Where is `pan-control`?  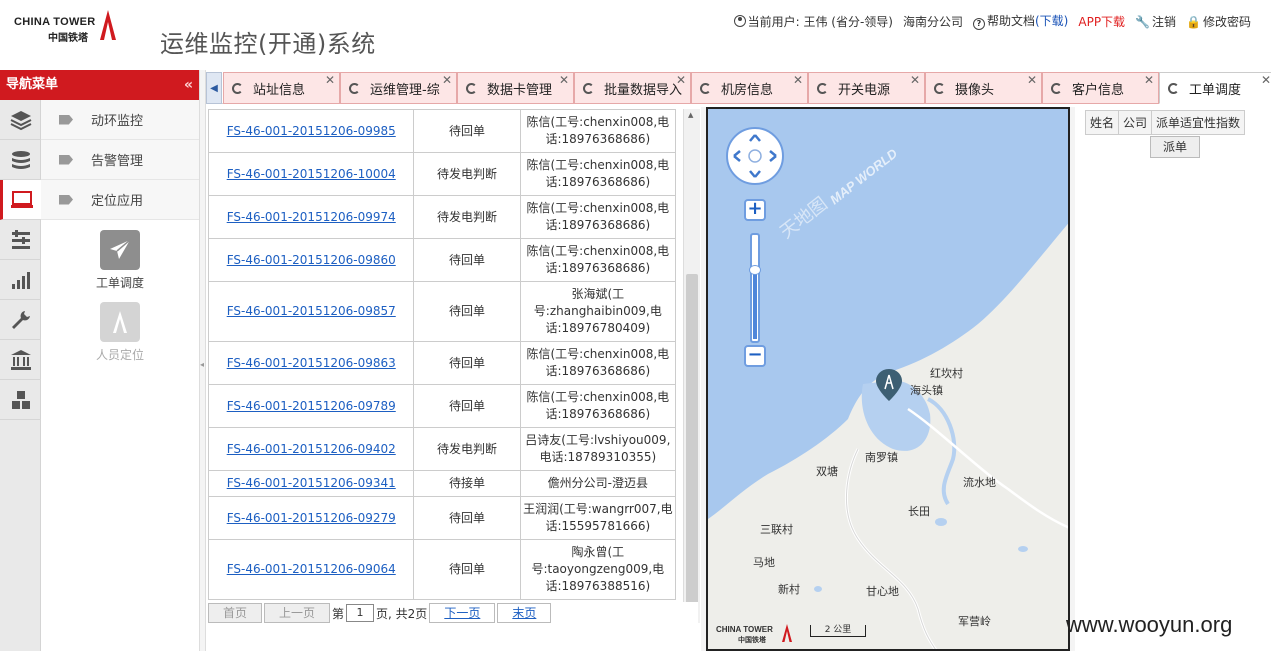 pan-control is located at coordinates (755, 156).